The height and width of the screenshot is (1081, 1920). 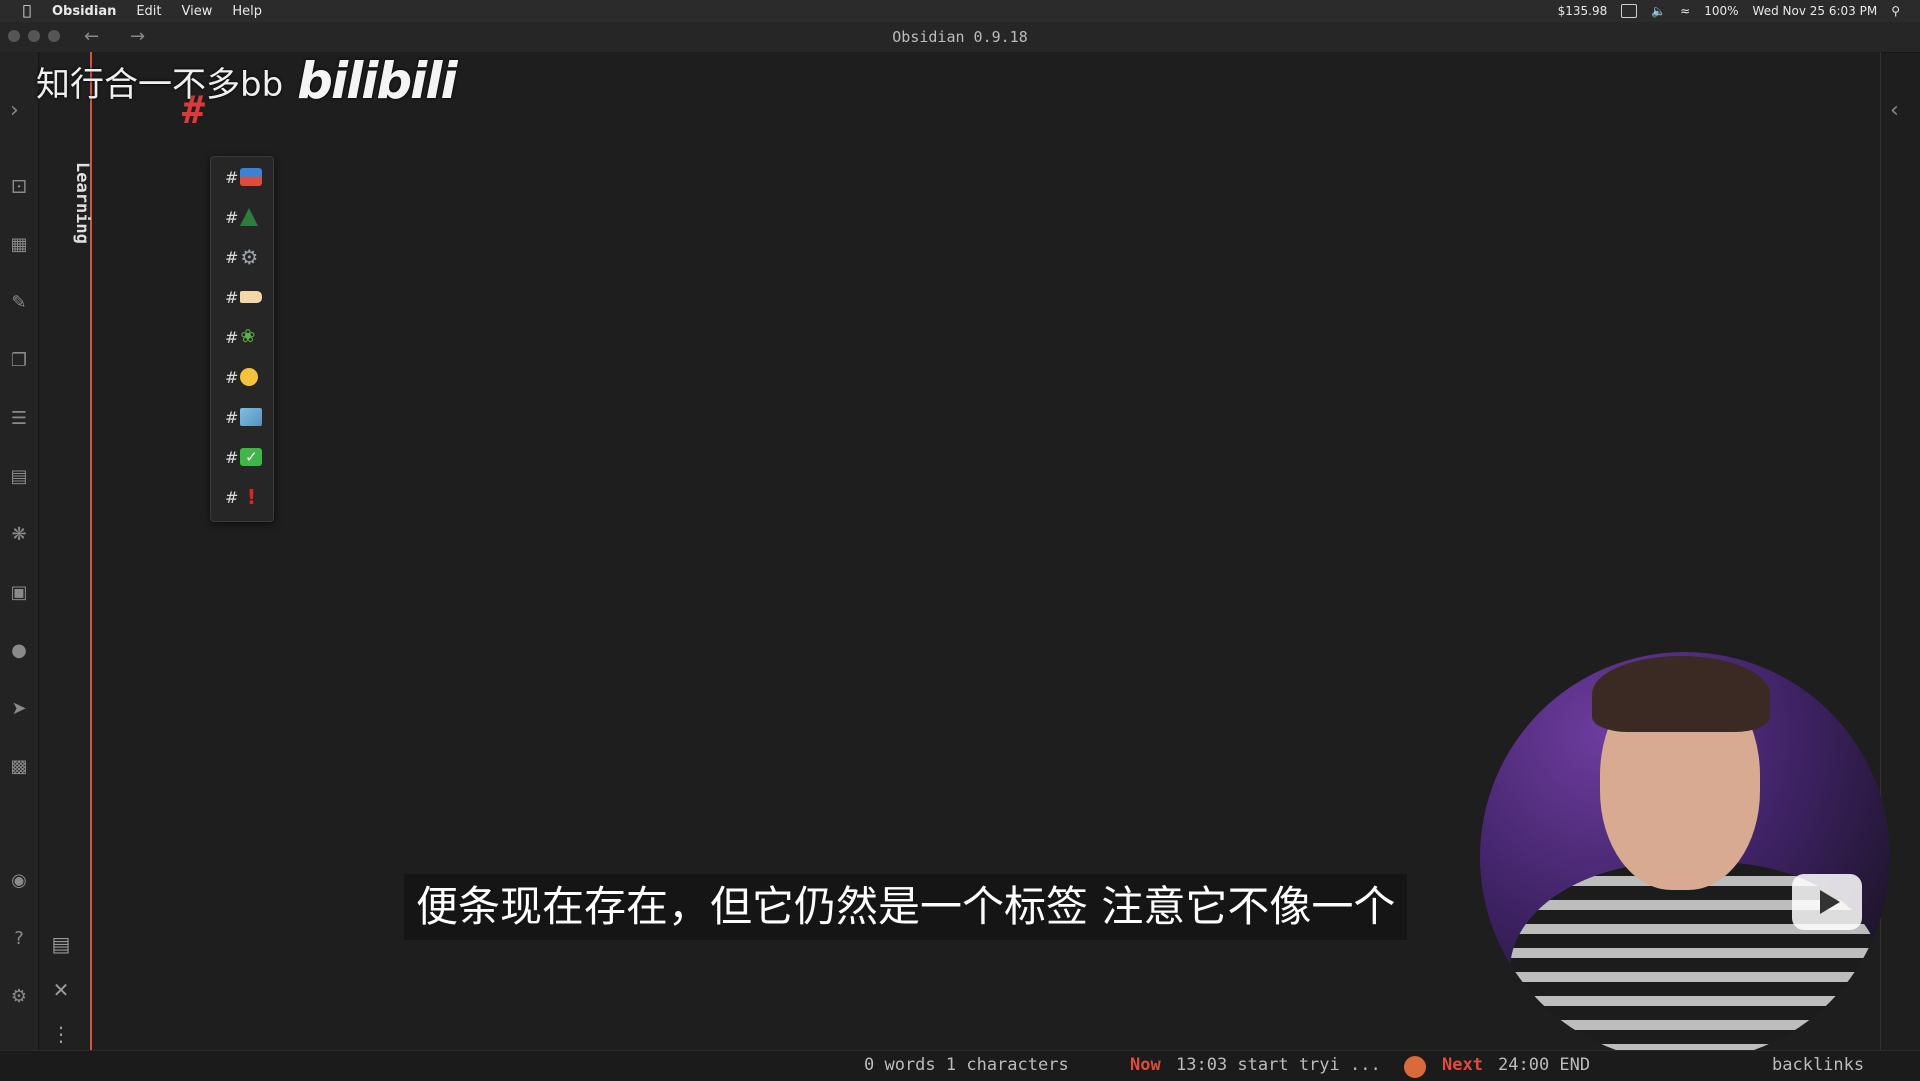 I want to click on help-icon: ?, so click(x=19, y=939).